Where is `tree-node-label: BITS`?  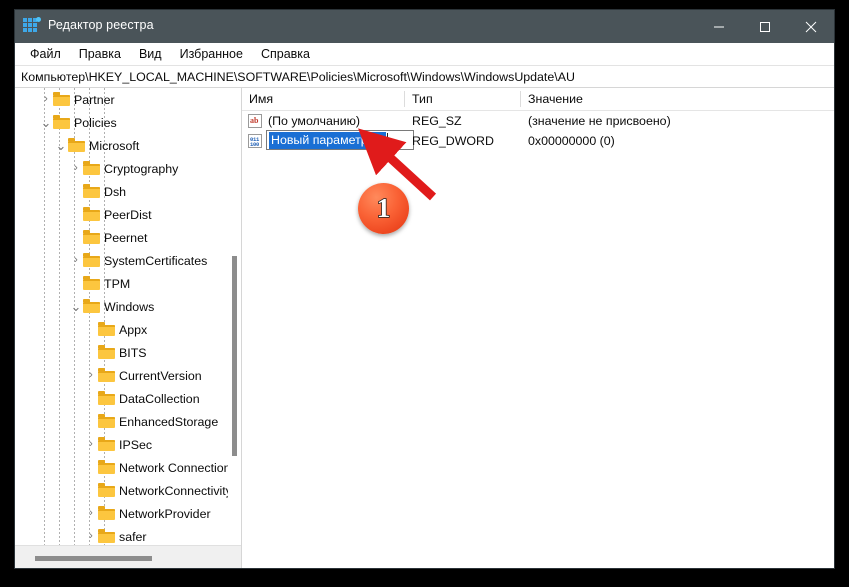 tree-node-label: BITS is located at coordinates (133, 352).